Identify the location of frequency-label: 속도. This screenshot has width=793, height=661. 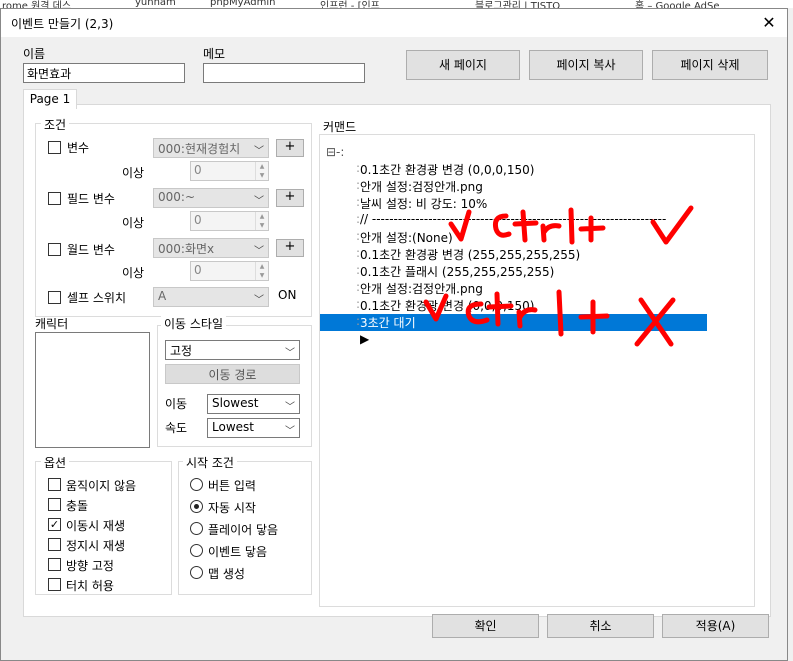
(176, 428).